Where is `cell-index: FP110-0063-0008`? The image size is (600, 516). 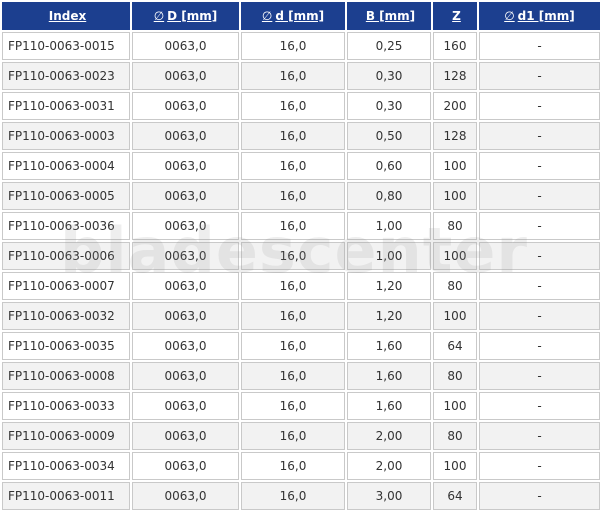
cell-index: FP110-0063-0008 is located at coordinates (66, 376).